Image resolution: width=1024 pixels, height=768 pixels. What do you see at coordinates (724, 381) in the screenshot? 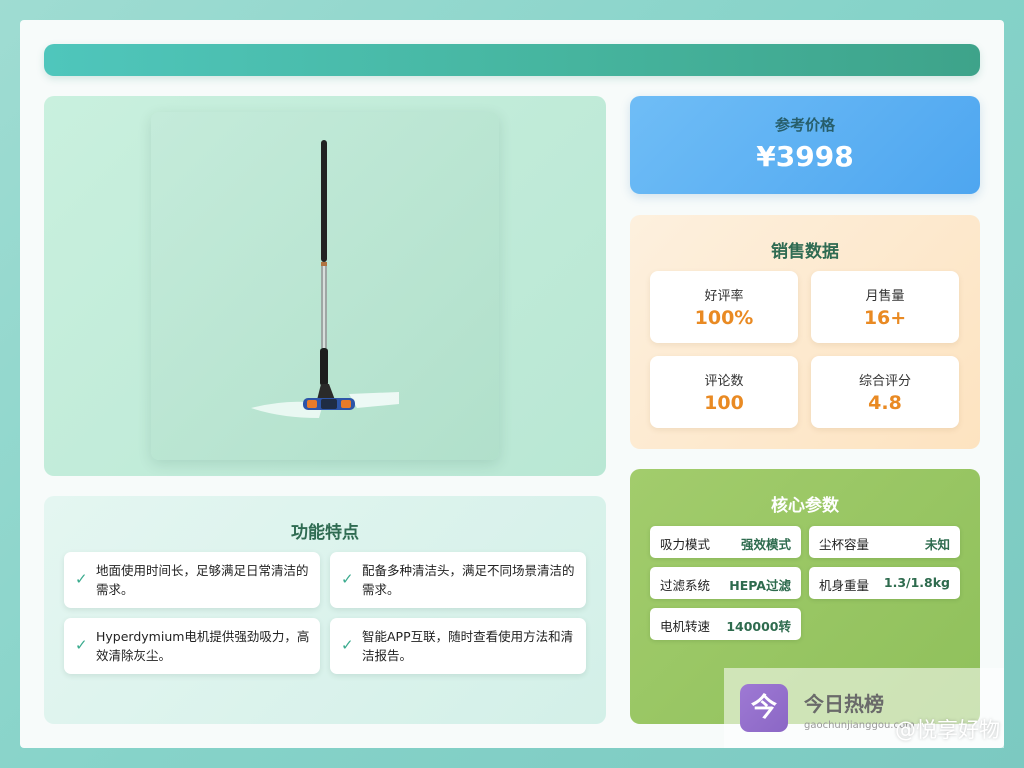
I see `stat-label: 评论数` at bounding box center [724, 381].